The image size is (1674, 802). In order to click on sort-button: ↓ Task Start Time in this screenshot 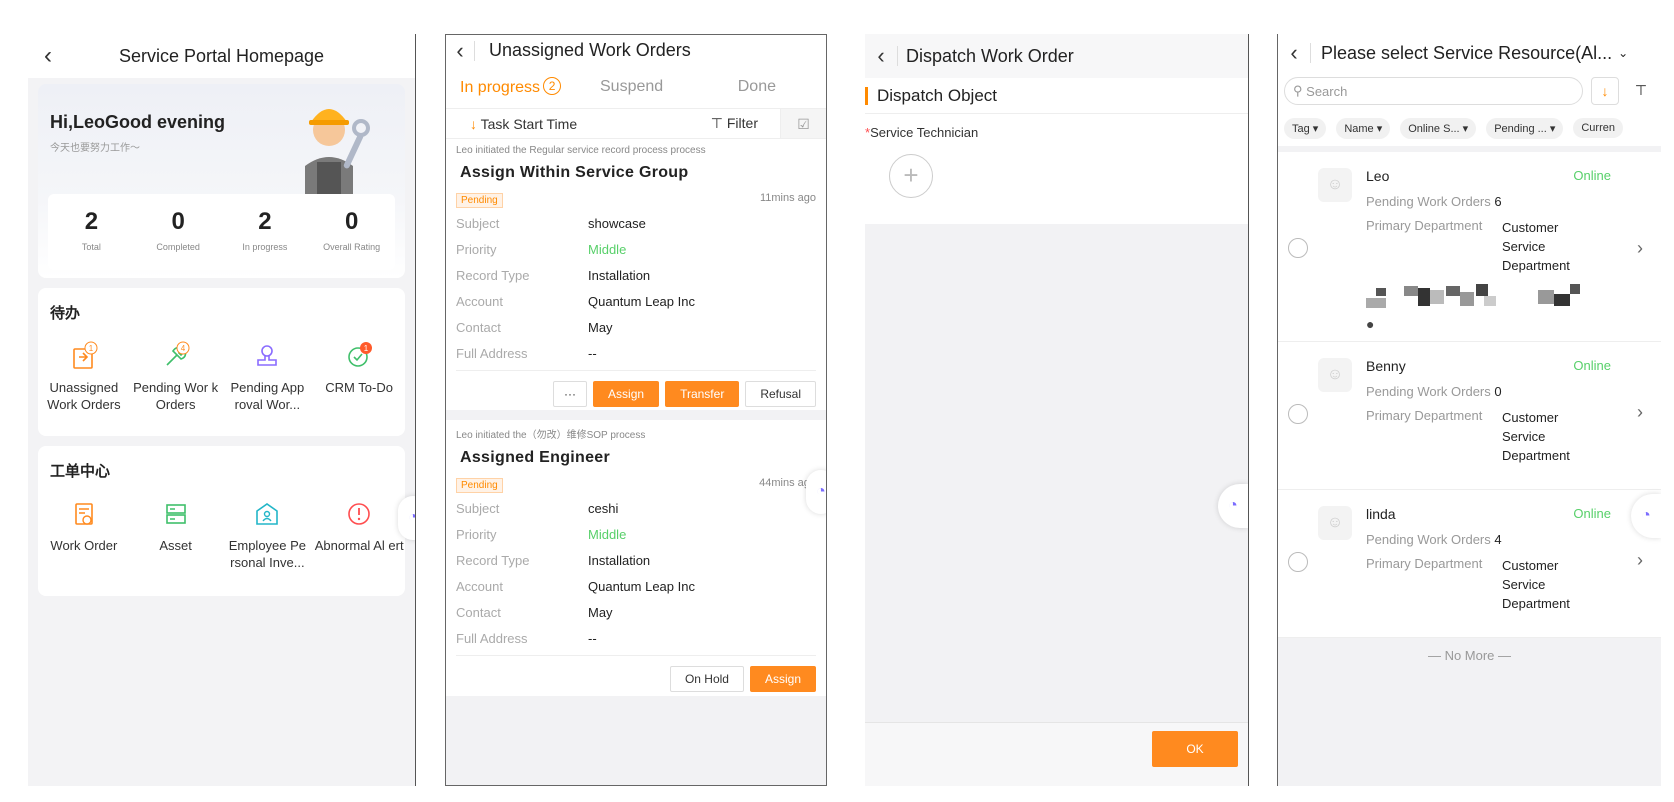, I will do `click(546, 124)`.